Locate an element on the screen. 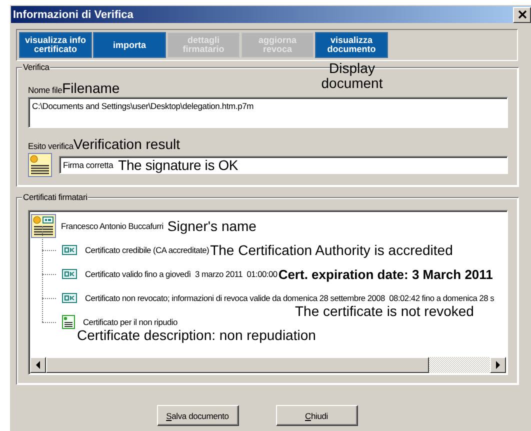 The width and height of the screenshot is (531, 431). group-title: Certificati firmatari is located at coordinates (55, 197).